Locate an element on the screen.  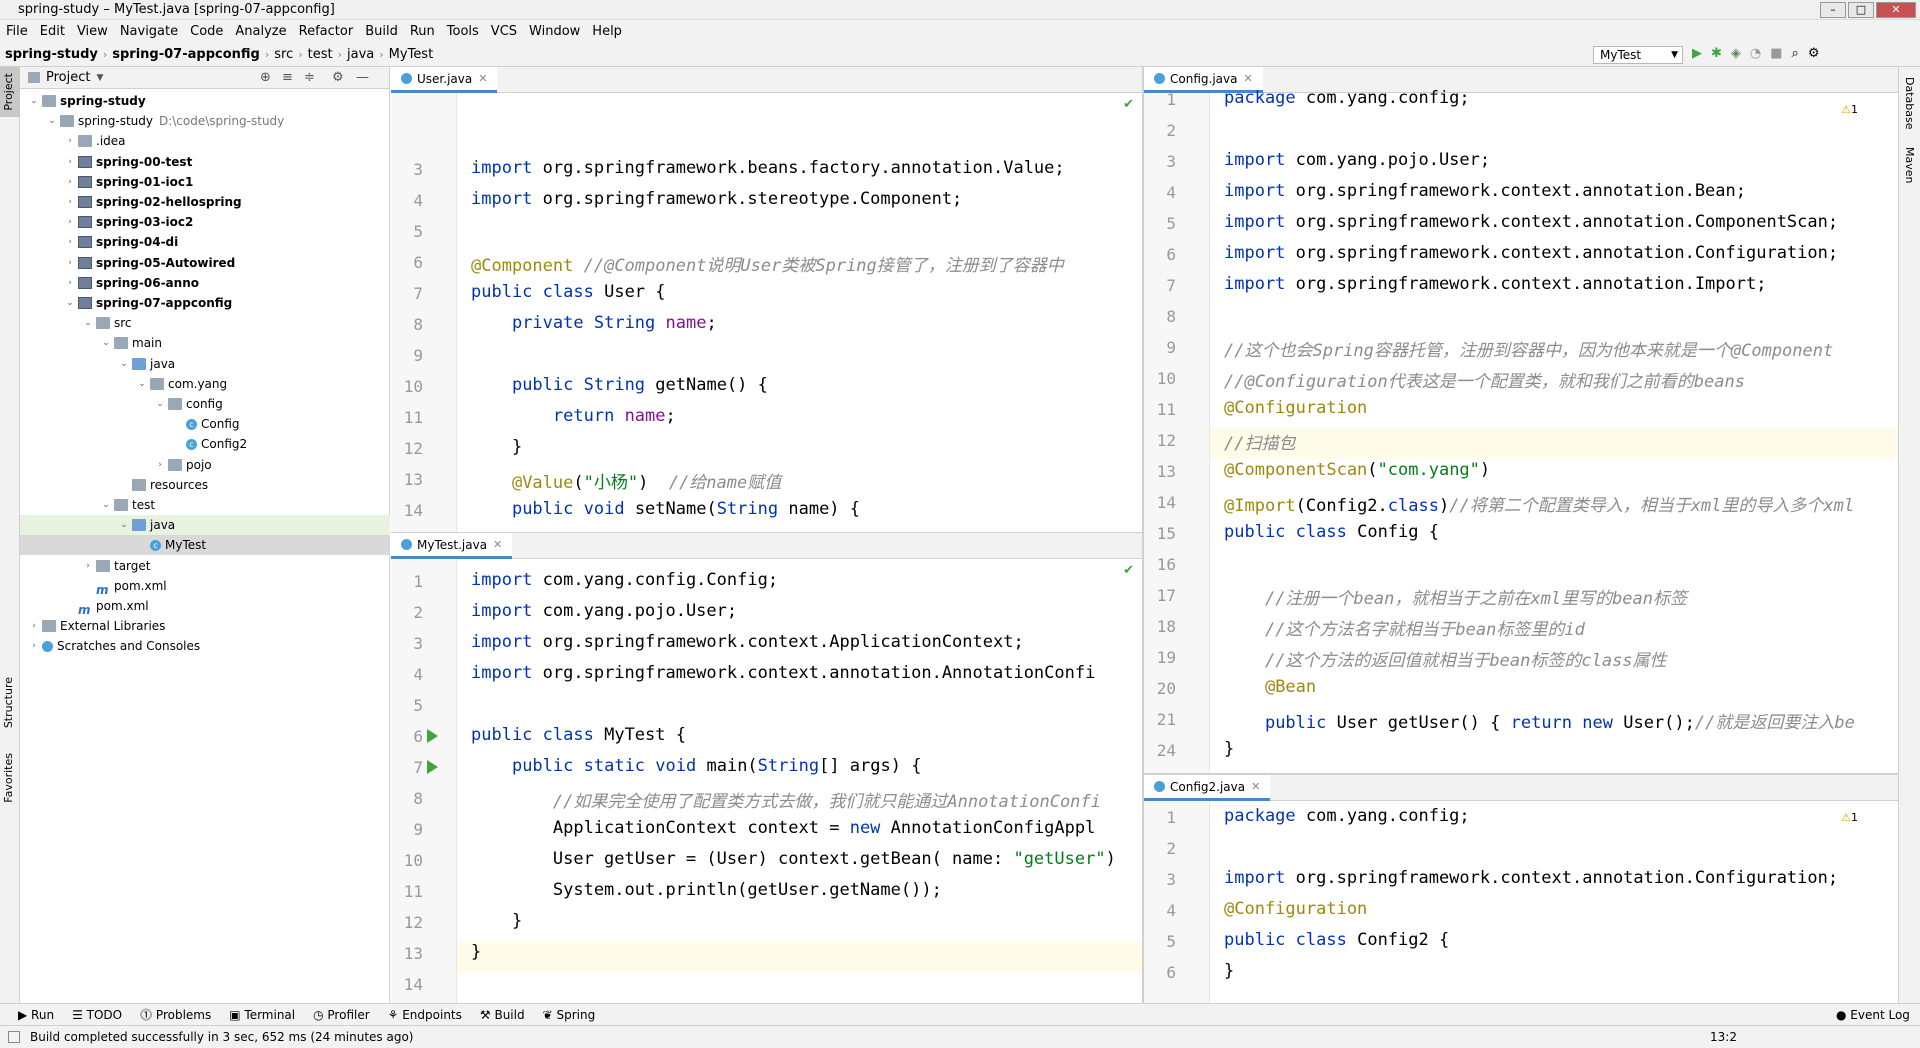
menu-build: Build is located at coordinates (381, 31).